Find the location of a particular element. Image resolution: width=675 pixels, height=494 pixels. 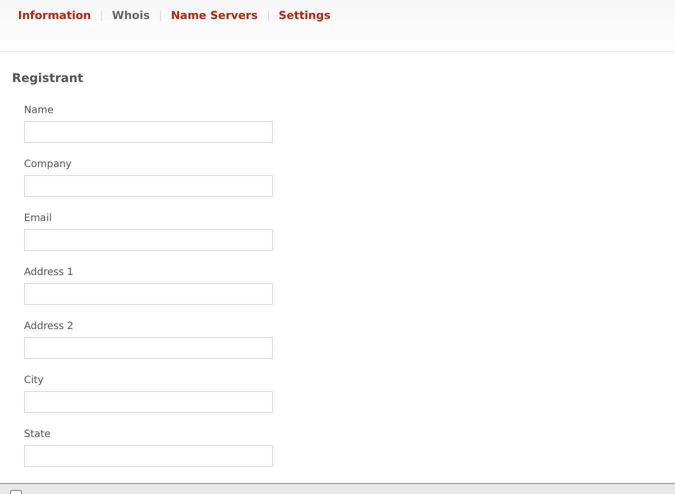

field-label: Address 1 is located at coordinates (49, 272).